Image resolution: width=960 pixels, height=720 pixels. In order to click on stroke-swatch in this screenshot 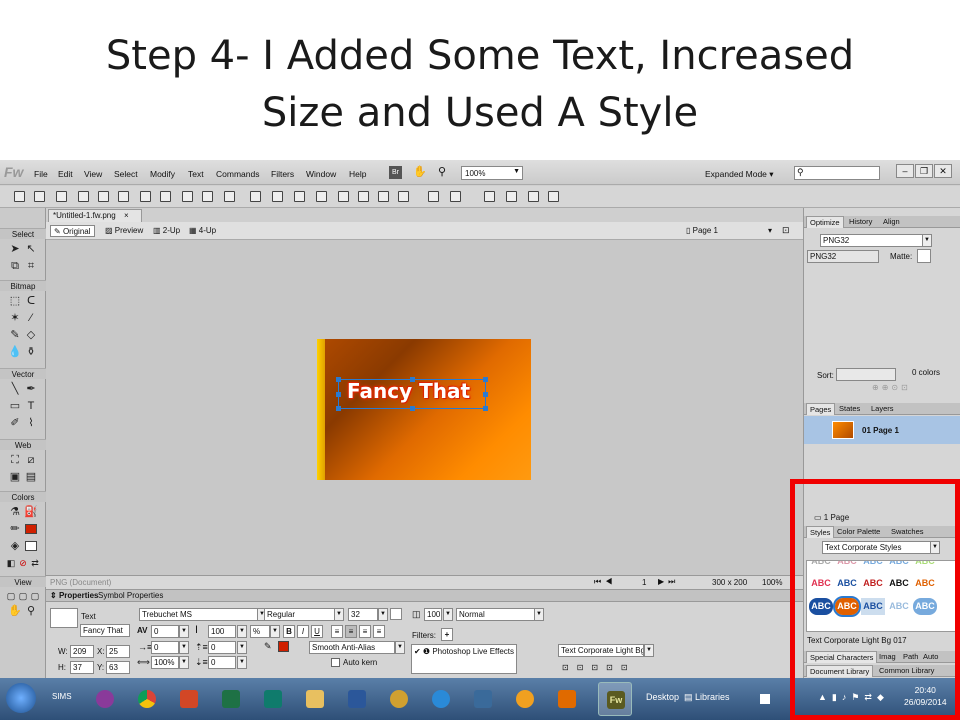, I will do `click(283, 646)`.